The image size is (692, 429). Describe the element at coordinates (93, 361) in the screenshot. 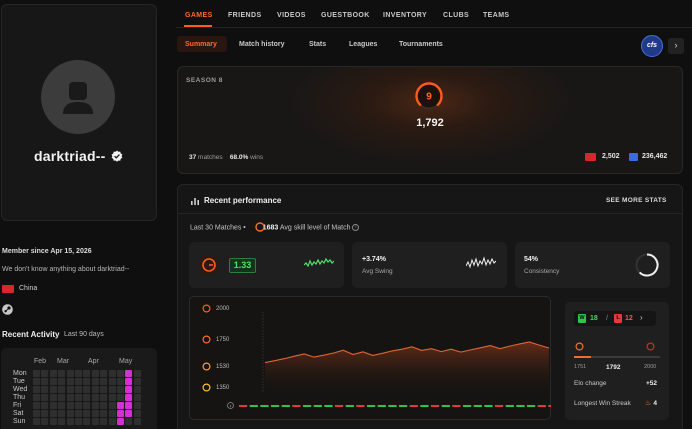

I see `month-label: Apr` at that location.